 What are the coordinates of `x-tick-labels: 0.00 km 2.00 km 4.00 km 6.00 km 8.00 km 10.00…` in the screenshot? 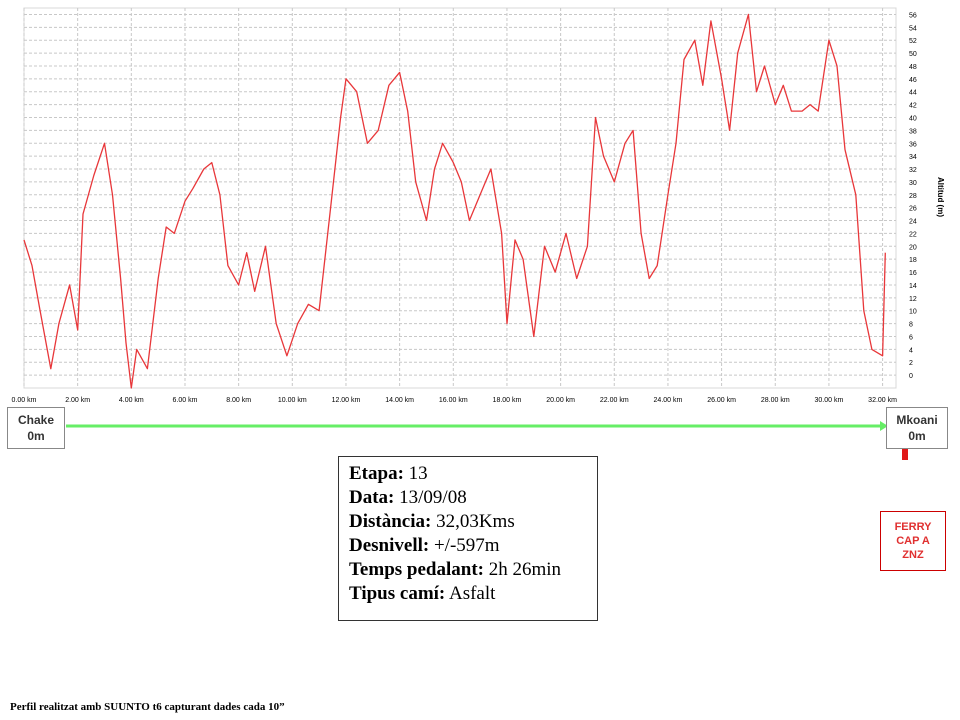 It's located at (455, 400).